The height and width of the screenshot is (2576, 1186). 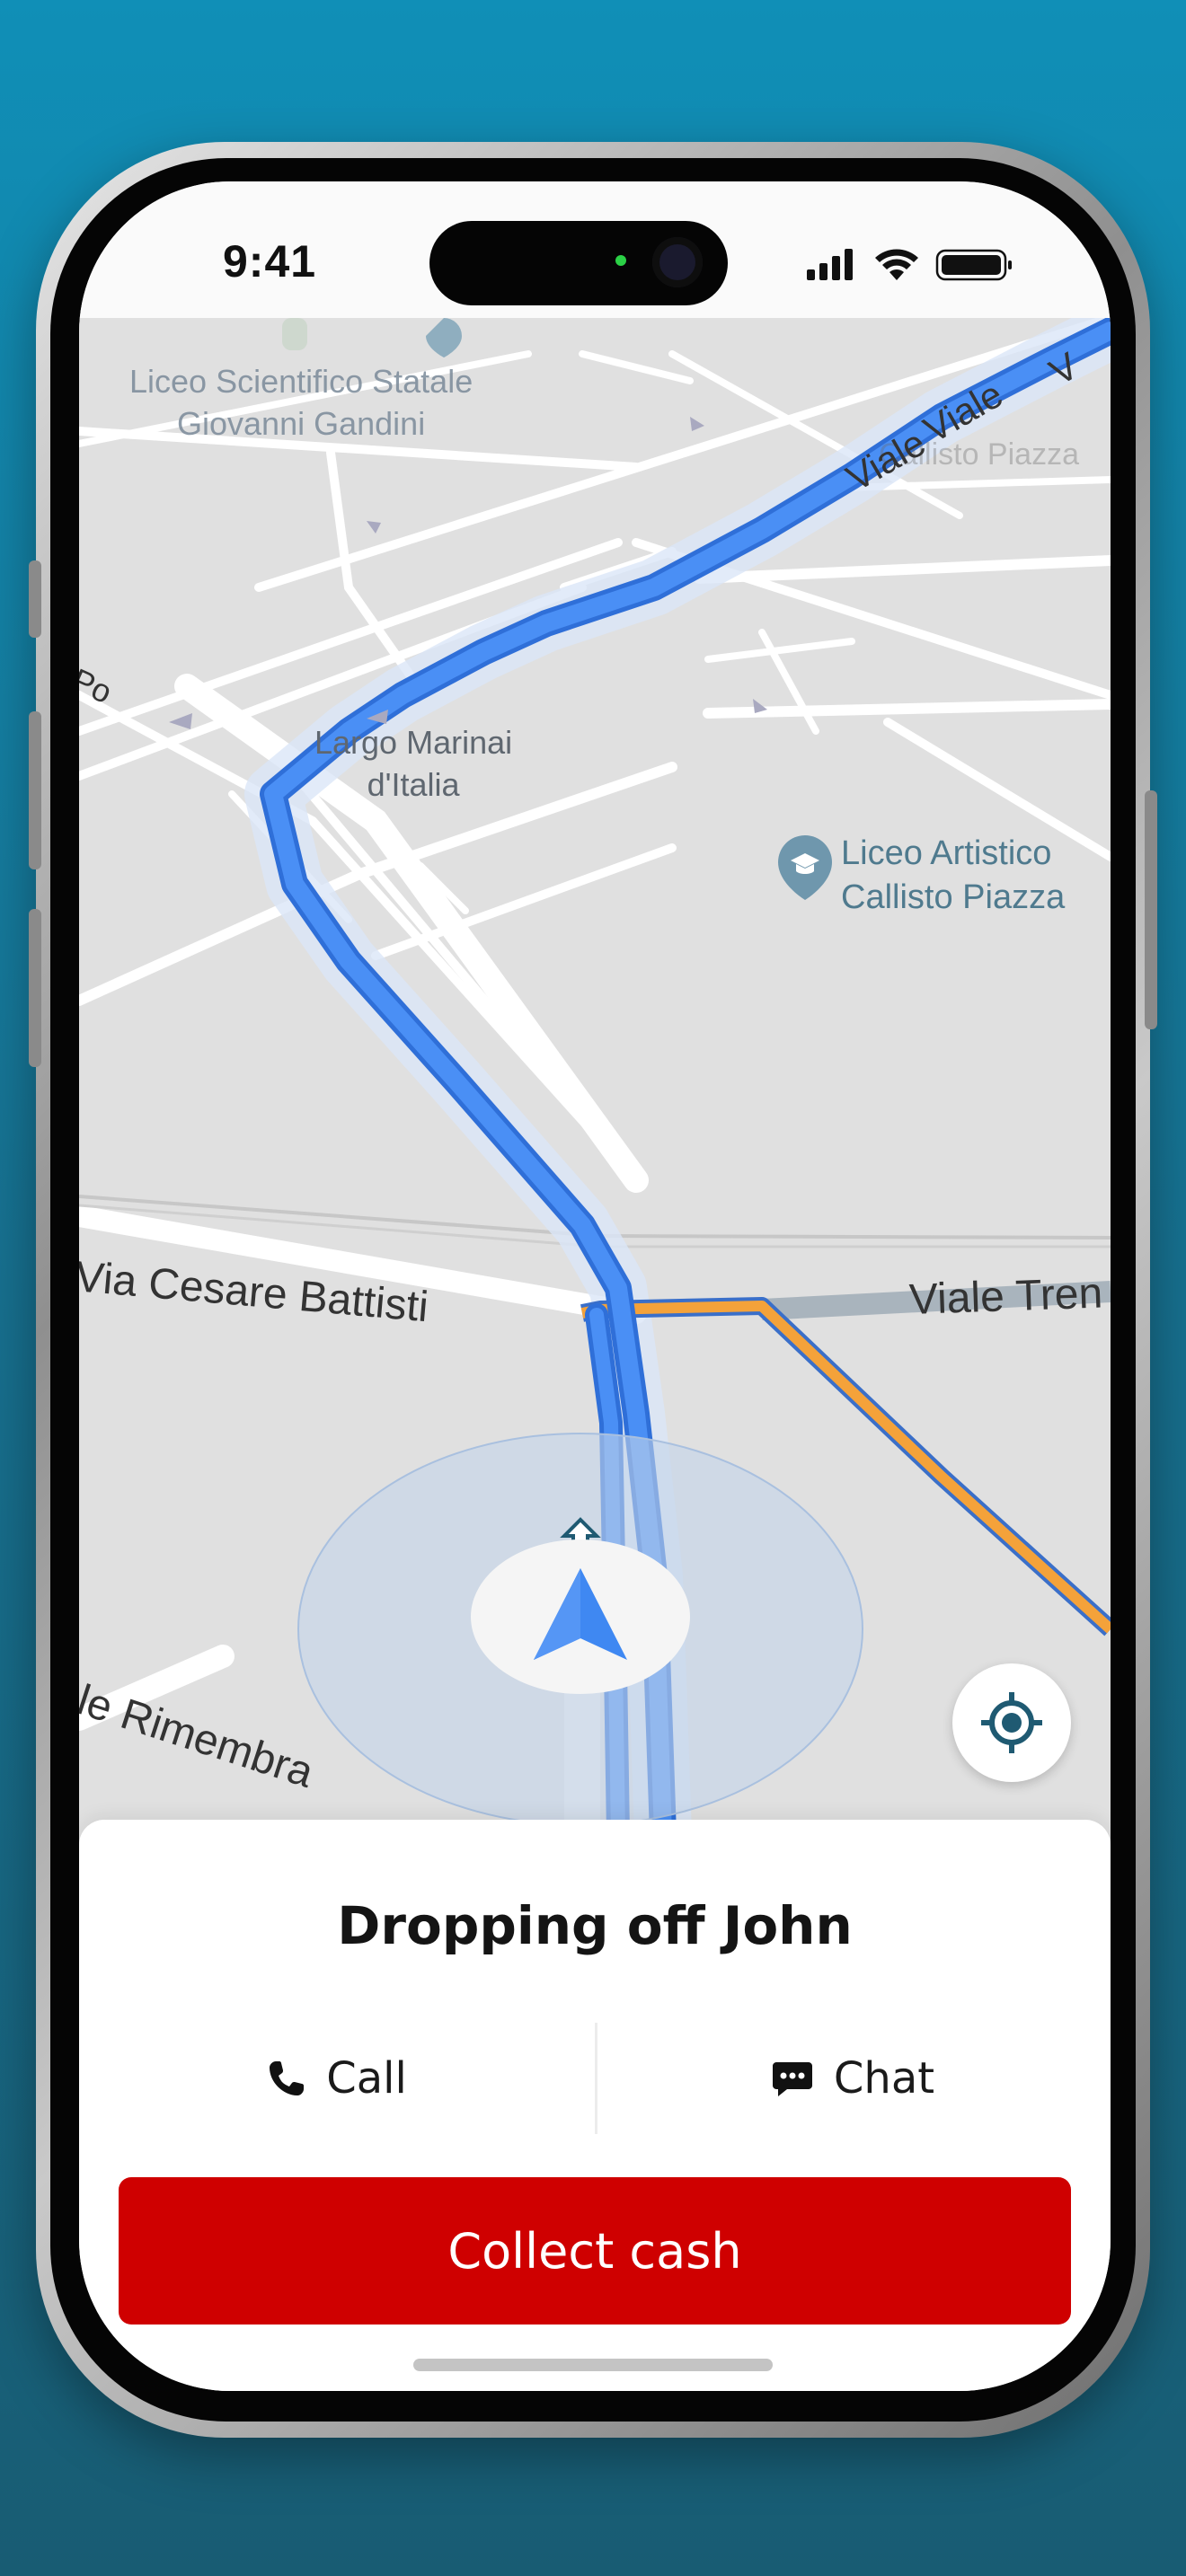 What do you see at coordinates (896, 264) in the screenshot?
I see `wifi-icon` at bounding box center [896, 264].